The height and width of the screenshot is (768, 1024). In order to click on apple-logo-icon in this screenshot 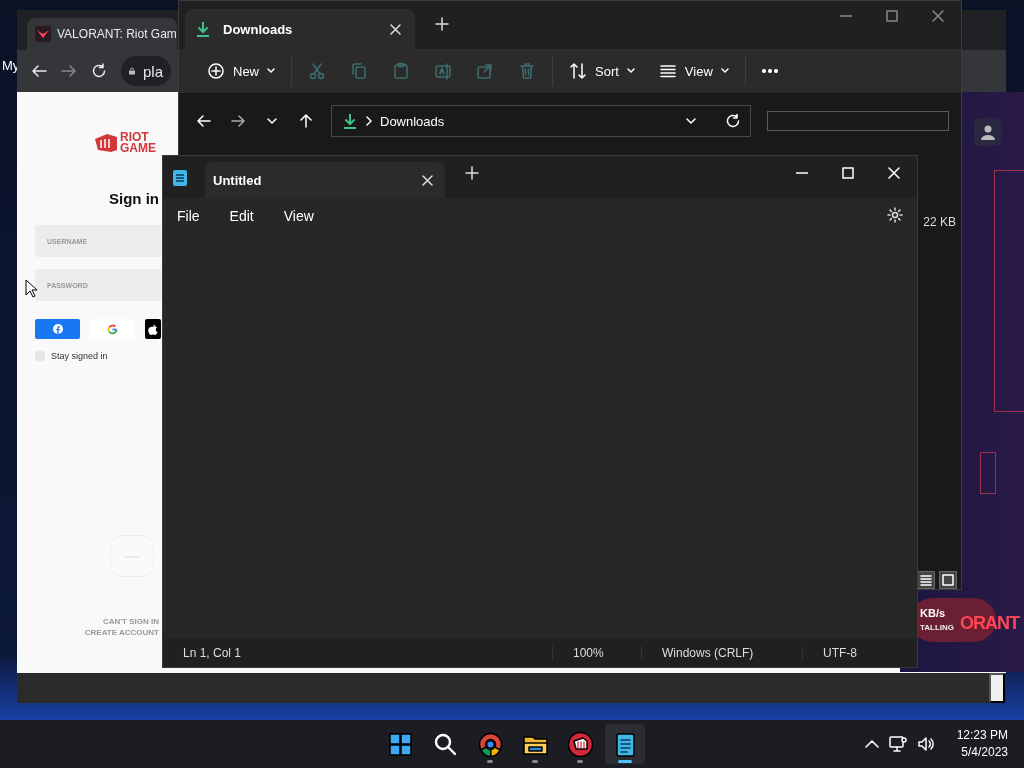, I will do `click(153, 329)`.